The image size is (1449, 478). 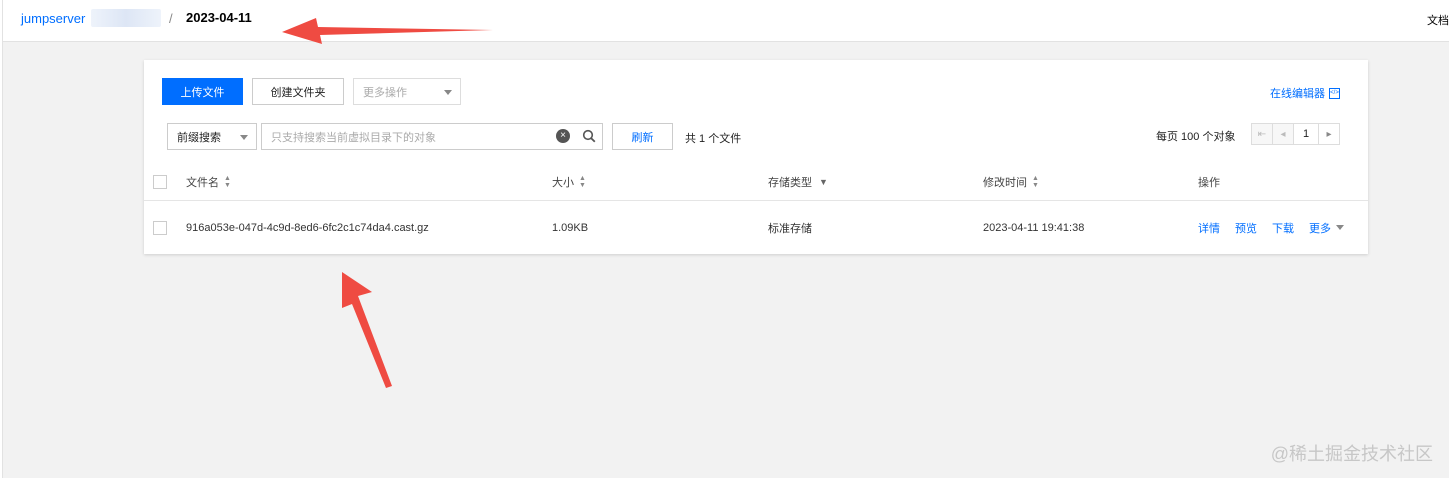 I want to click on current-page: 1, so click(x=1306, y=134).